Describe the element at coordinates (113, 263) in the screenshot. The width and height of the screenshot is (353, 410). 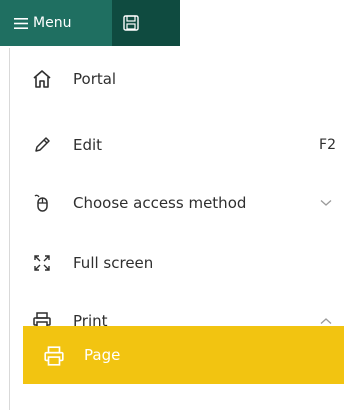
I see `menu-item-label: Full screen` at that location.